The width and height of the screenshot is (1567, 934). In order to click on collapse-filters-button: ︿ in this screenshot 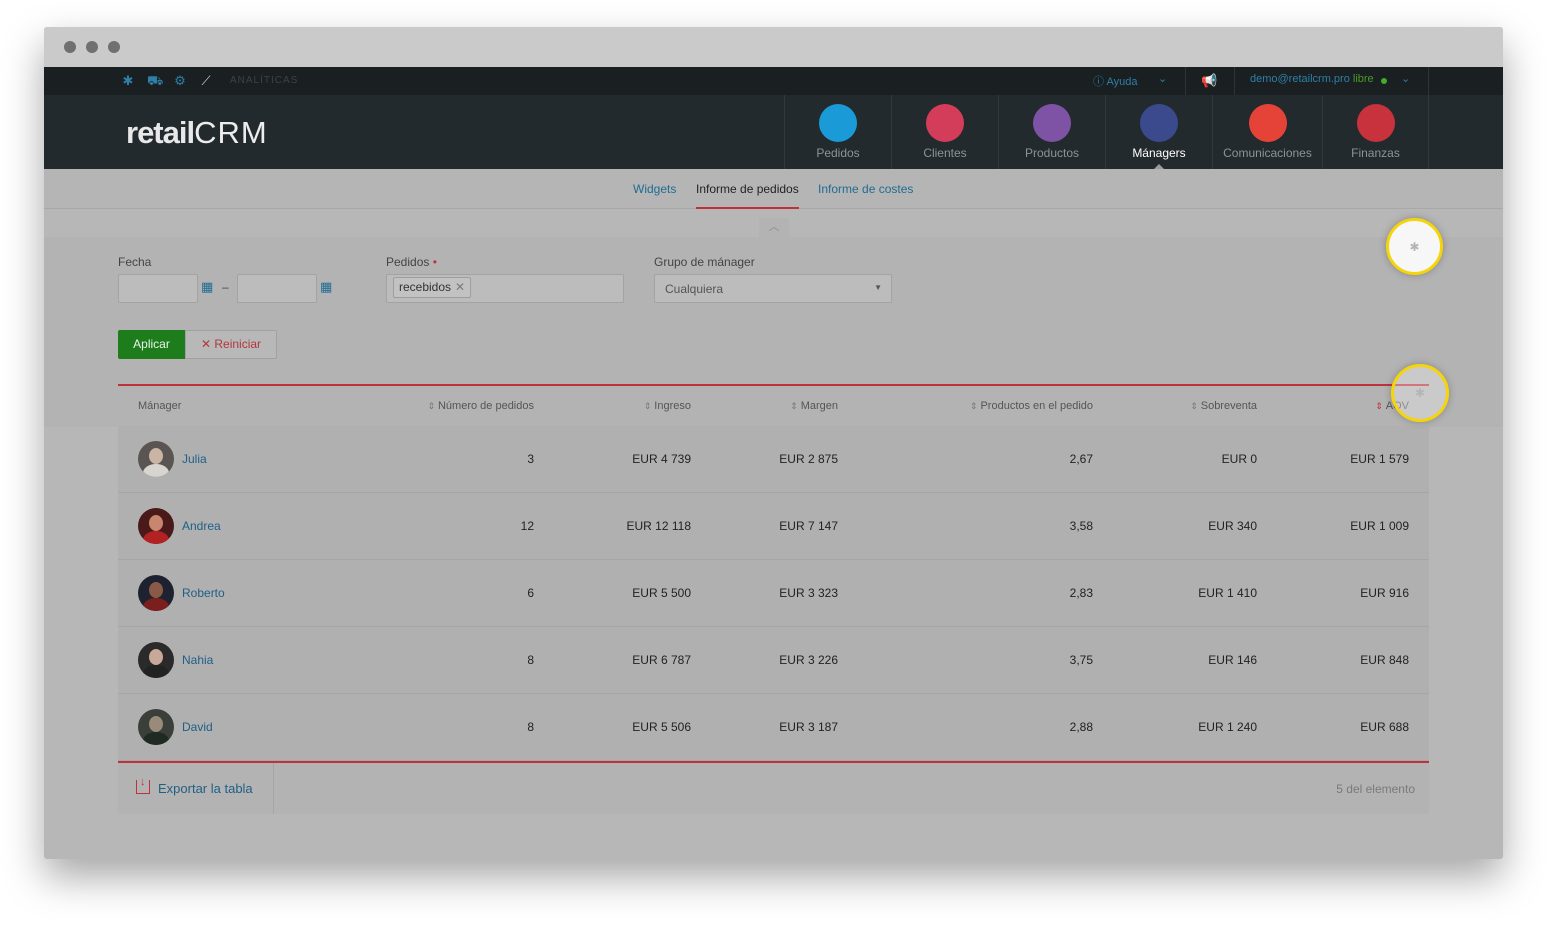, I will do `click(774, 227)`.